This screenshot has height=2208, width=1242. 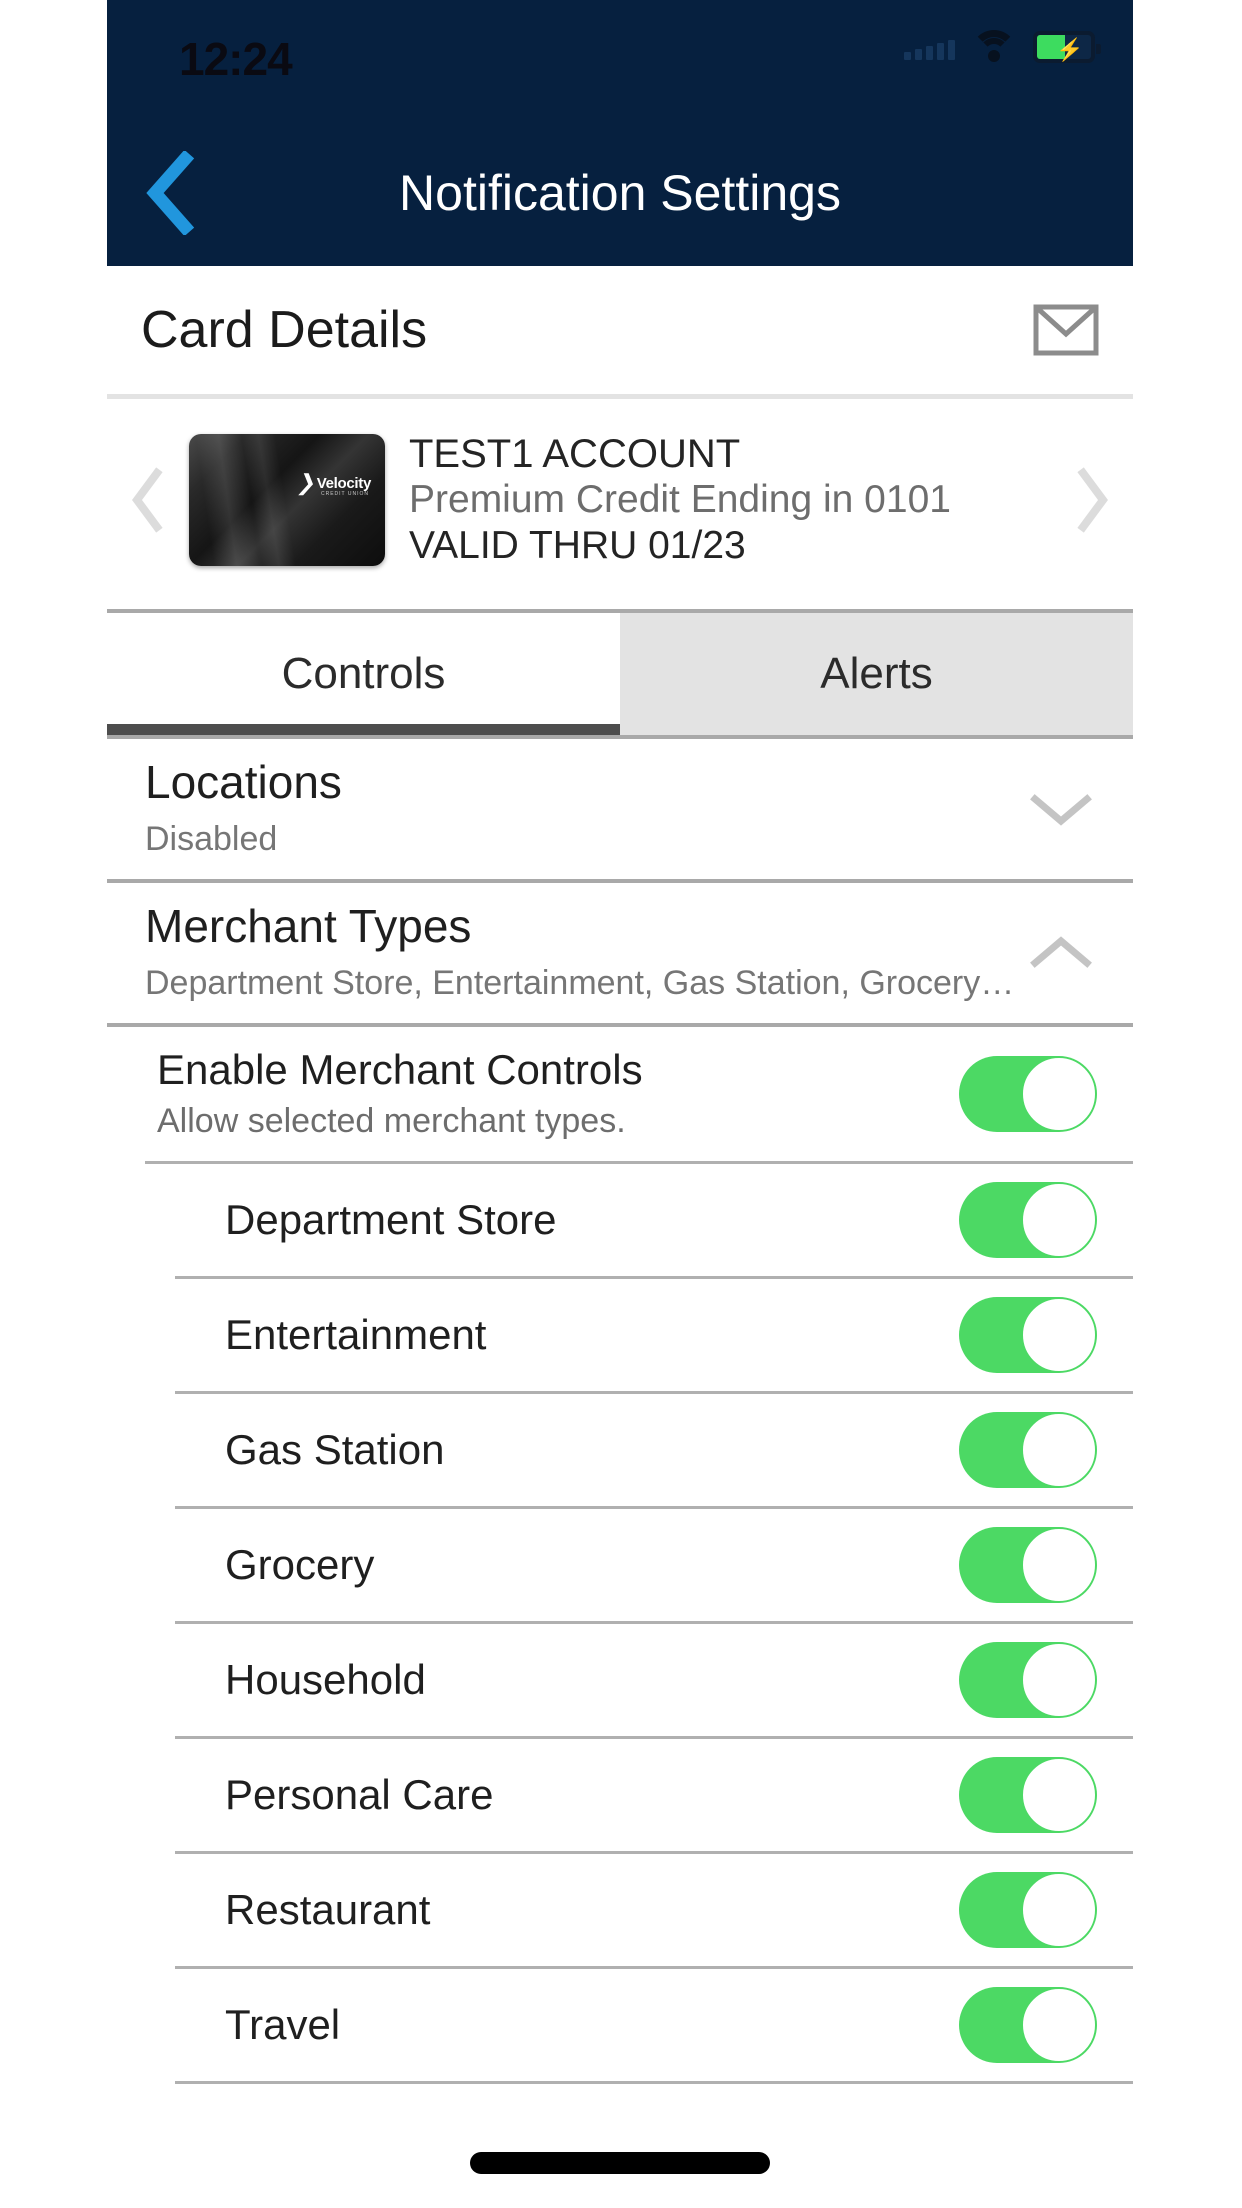 I want to click on row-merchant-type: Restaurant, so click(x=620, y=1910).